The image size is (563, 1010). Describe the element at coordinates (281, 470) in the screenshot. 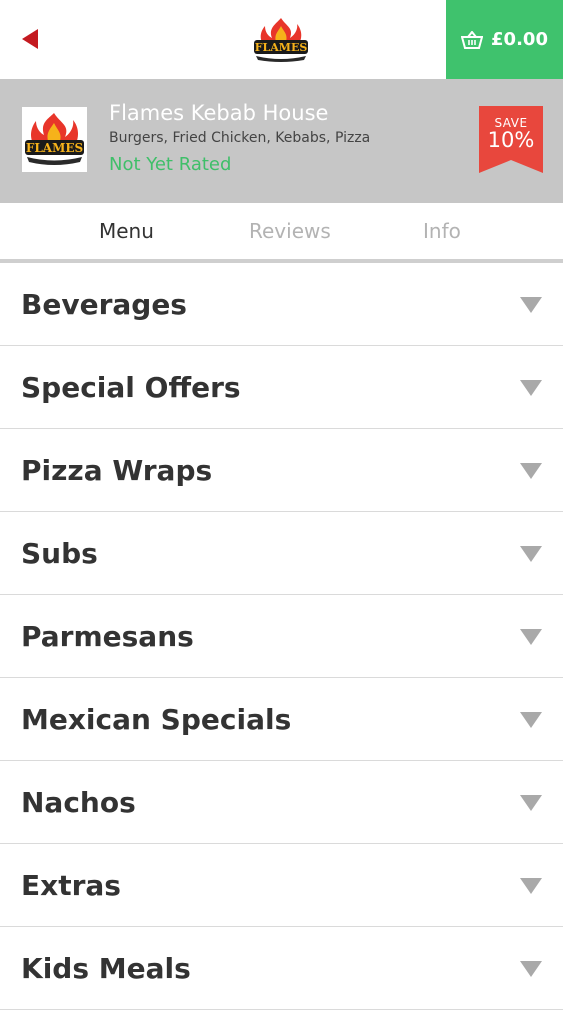

I see `menu-category: Pizza Wraps` at that location.